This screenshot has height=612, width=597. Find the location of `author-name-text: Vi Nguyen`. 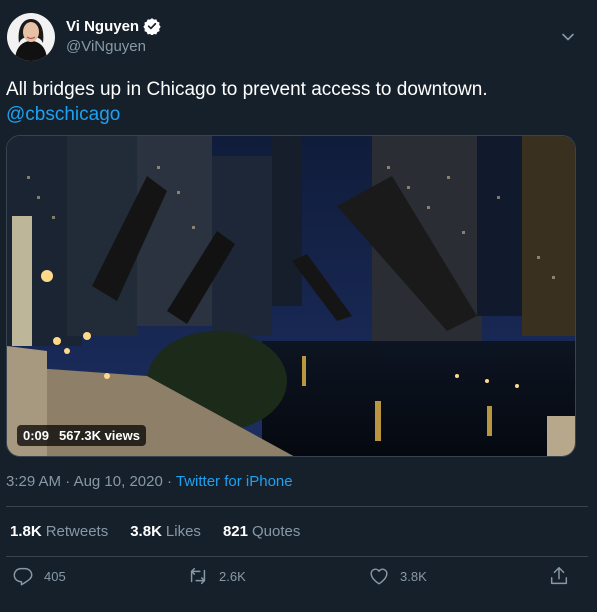

author-name-text: Vi Nguyen is located at coordinates (103, 26).